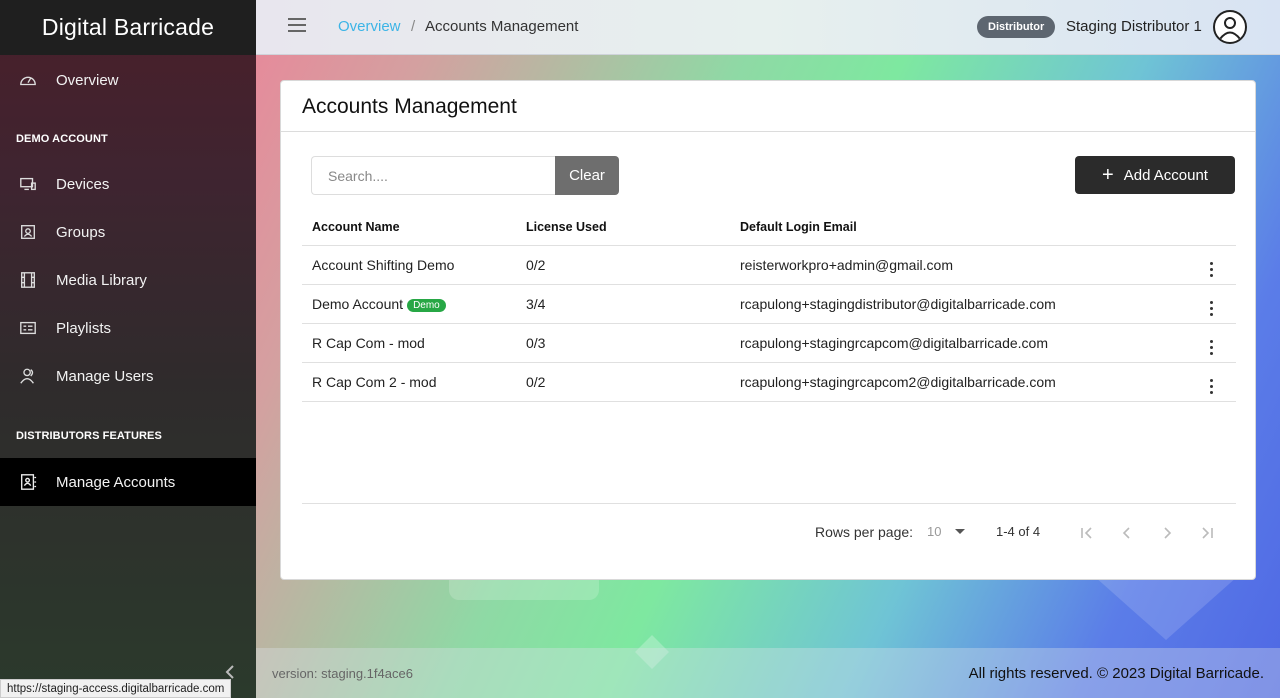 The height and width of the screenshot is (698, 1280). Describe the element at coordinates (28, 280) in the screenshot. I see `film-icon` at that location.